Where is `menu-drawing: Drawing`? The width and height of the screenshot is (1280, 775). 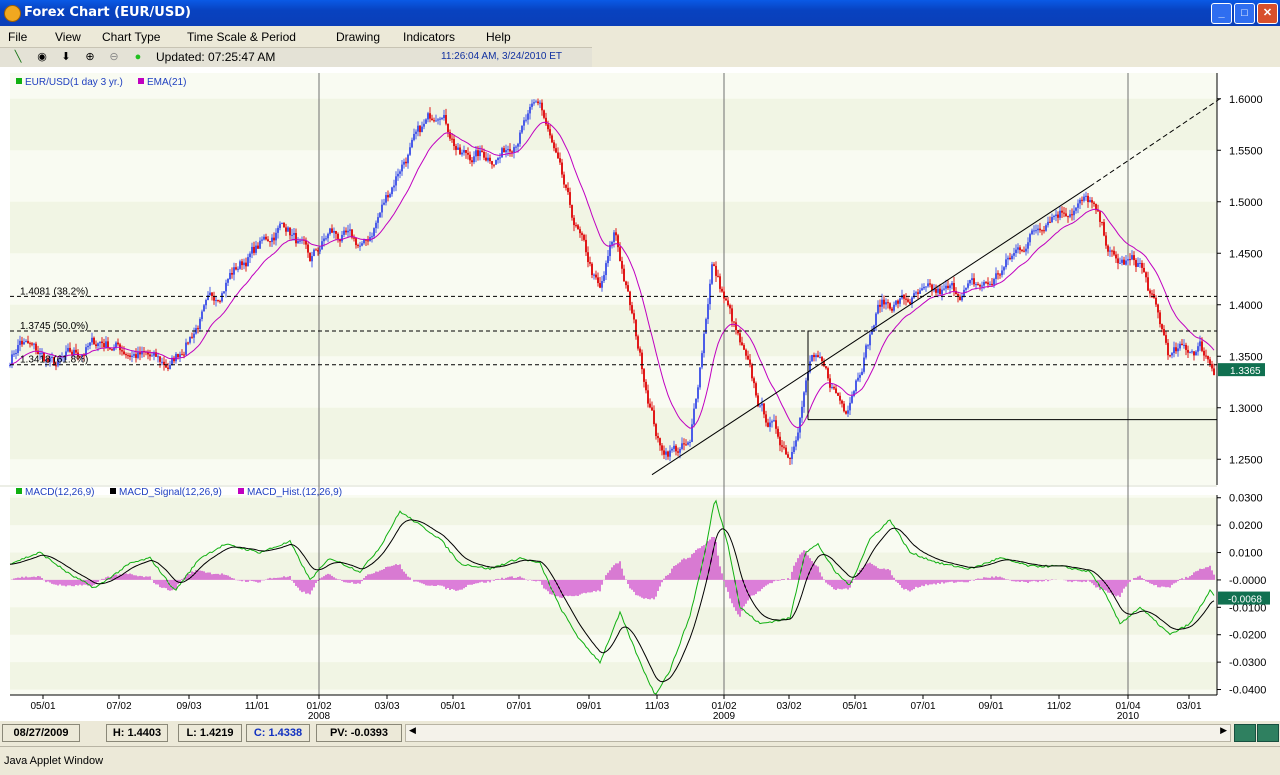 menu-drawing: Drawing is located at coordinates (358, 37).